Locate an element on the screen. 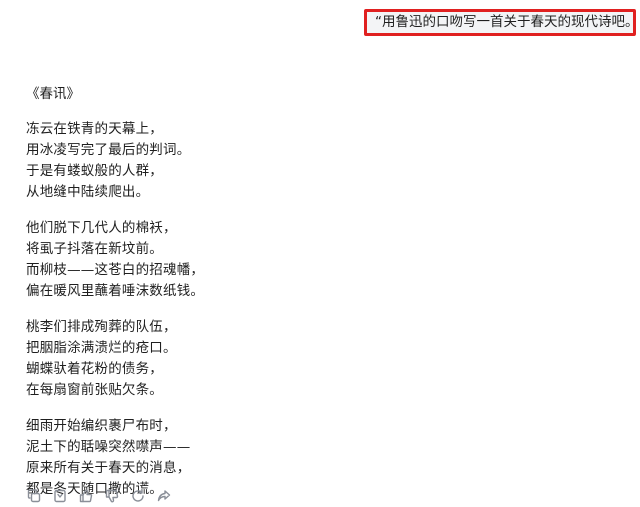 This screenshot has height=507, width=640. poem-line: 而柳枝——这苍白的招魂幡， is located at coordinates (115, 270).